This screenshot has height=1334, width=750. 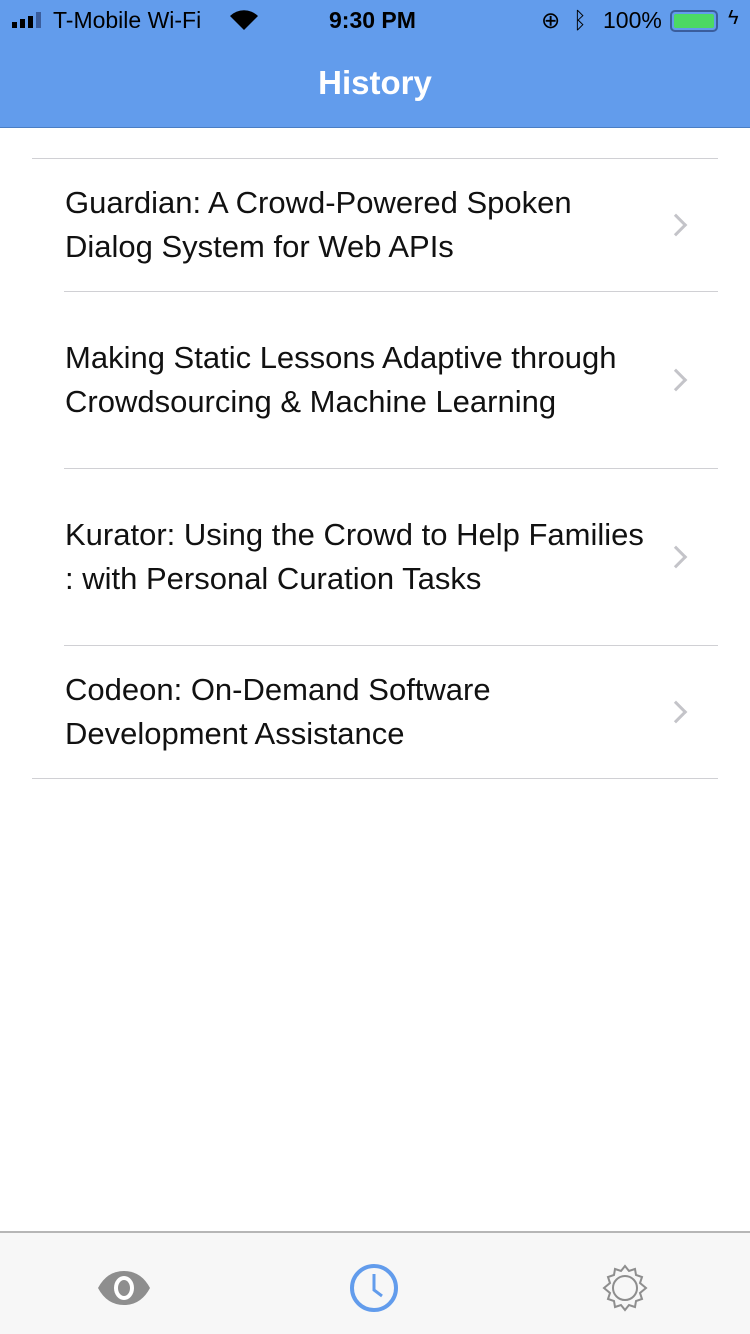 I want to click on tab-settings, so click(x=625, y=1288).